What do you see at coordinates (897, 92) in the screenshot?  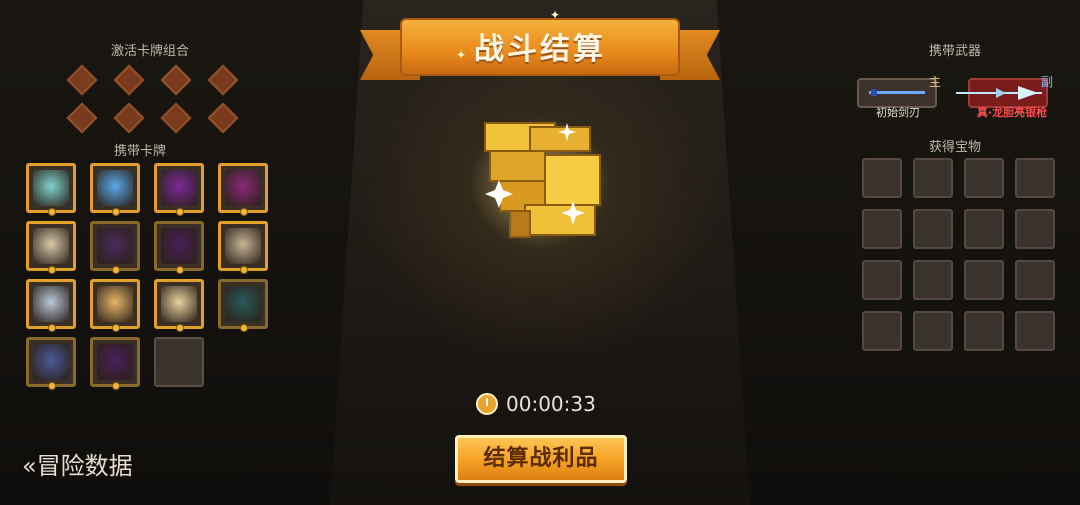 I see `sword-icon` at bounding box center [897, 92].